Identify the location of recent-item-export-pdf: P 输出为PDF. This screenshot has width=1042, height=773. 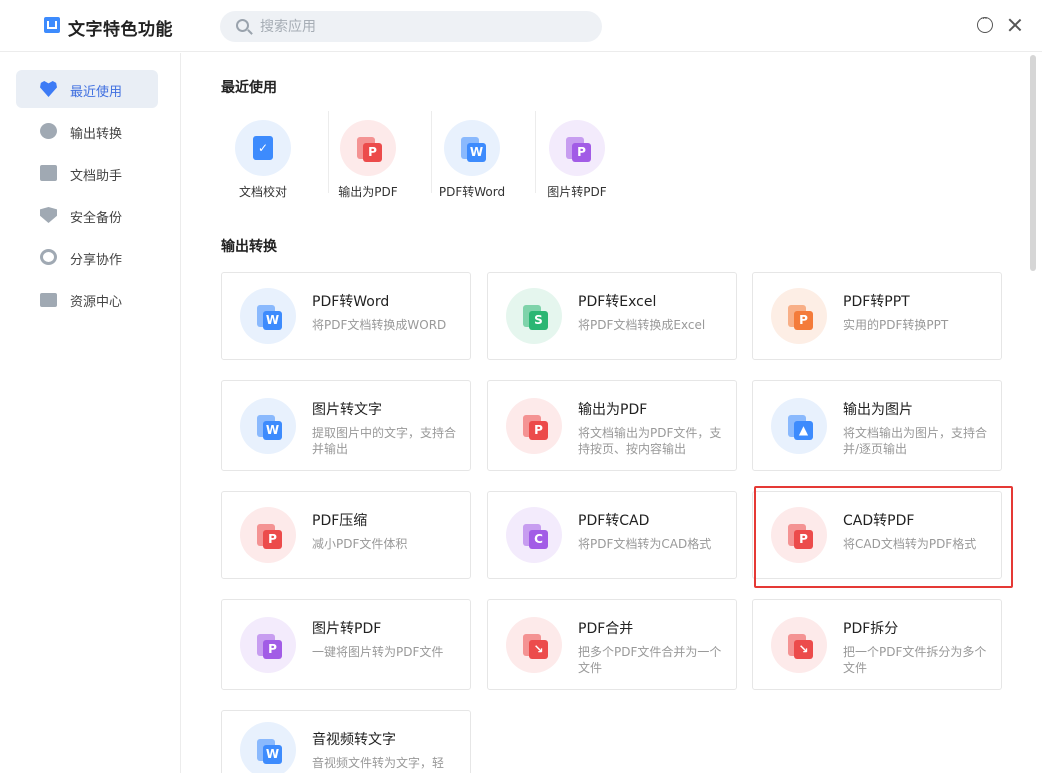
(370, 165).